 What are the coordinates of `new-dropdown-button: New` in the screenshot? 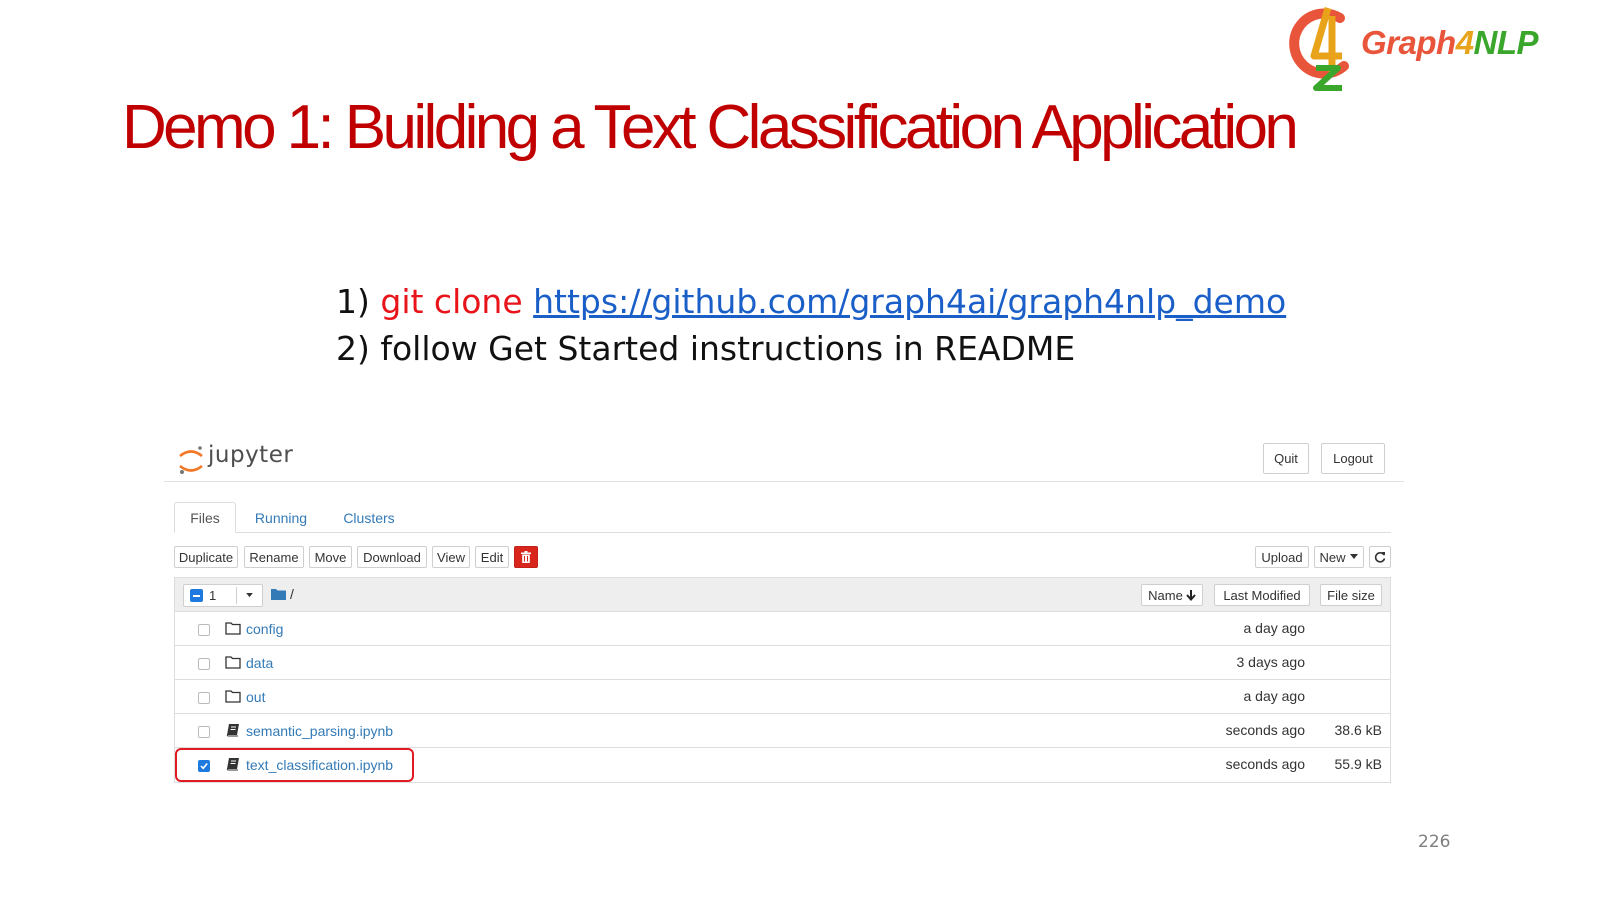 It's located at (1339, 557).